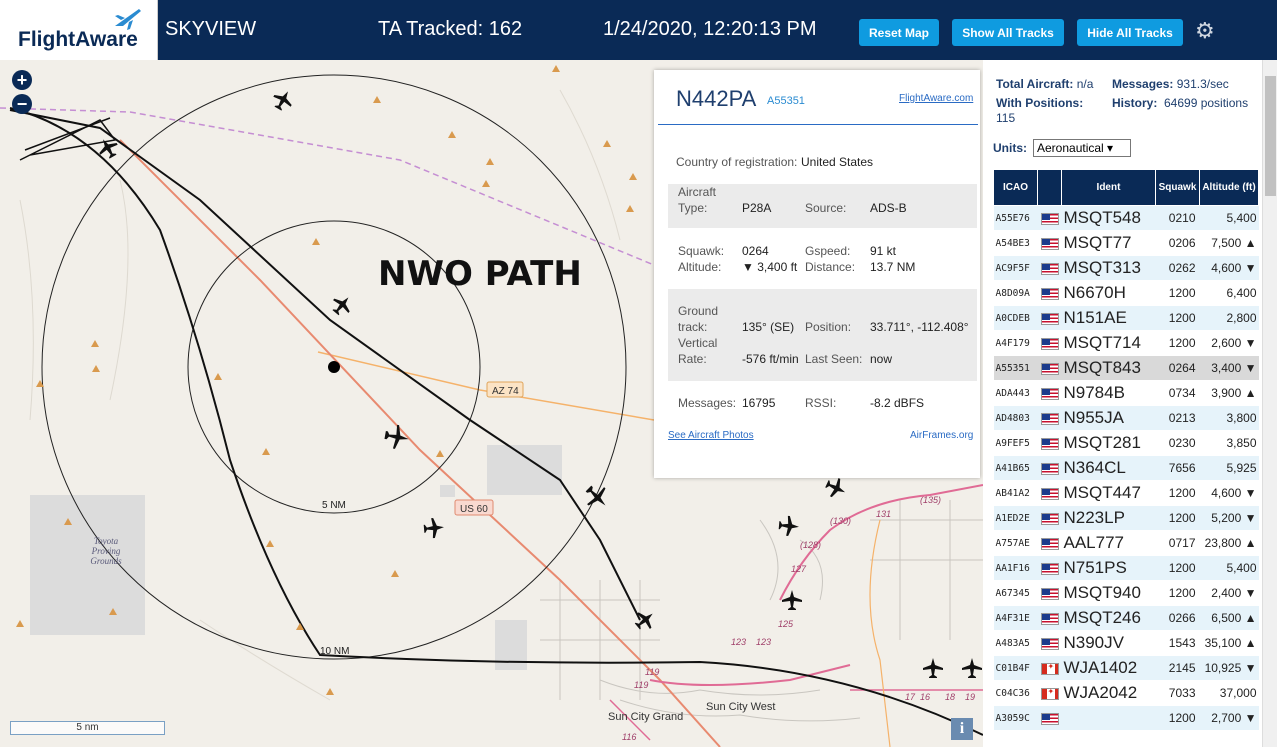  What do you see at coordinates (1015, 393) in the screenshot?
I see `row-icao: ADA443` at bounding box center [1015, 393].